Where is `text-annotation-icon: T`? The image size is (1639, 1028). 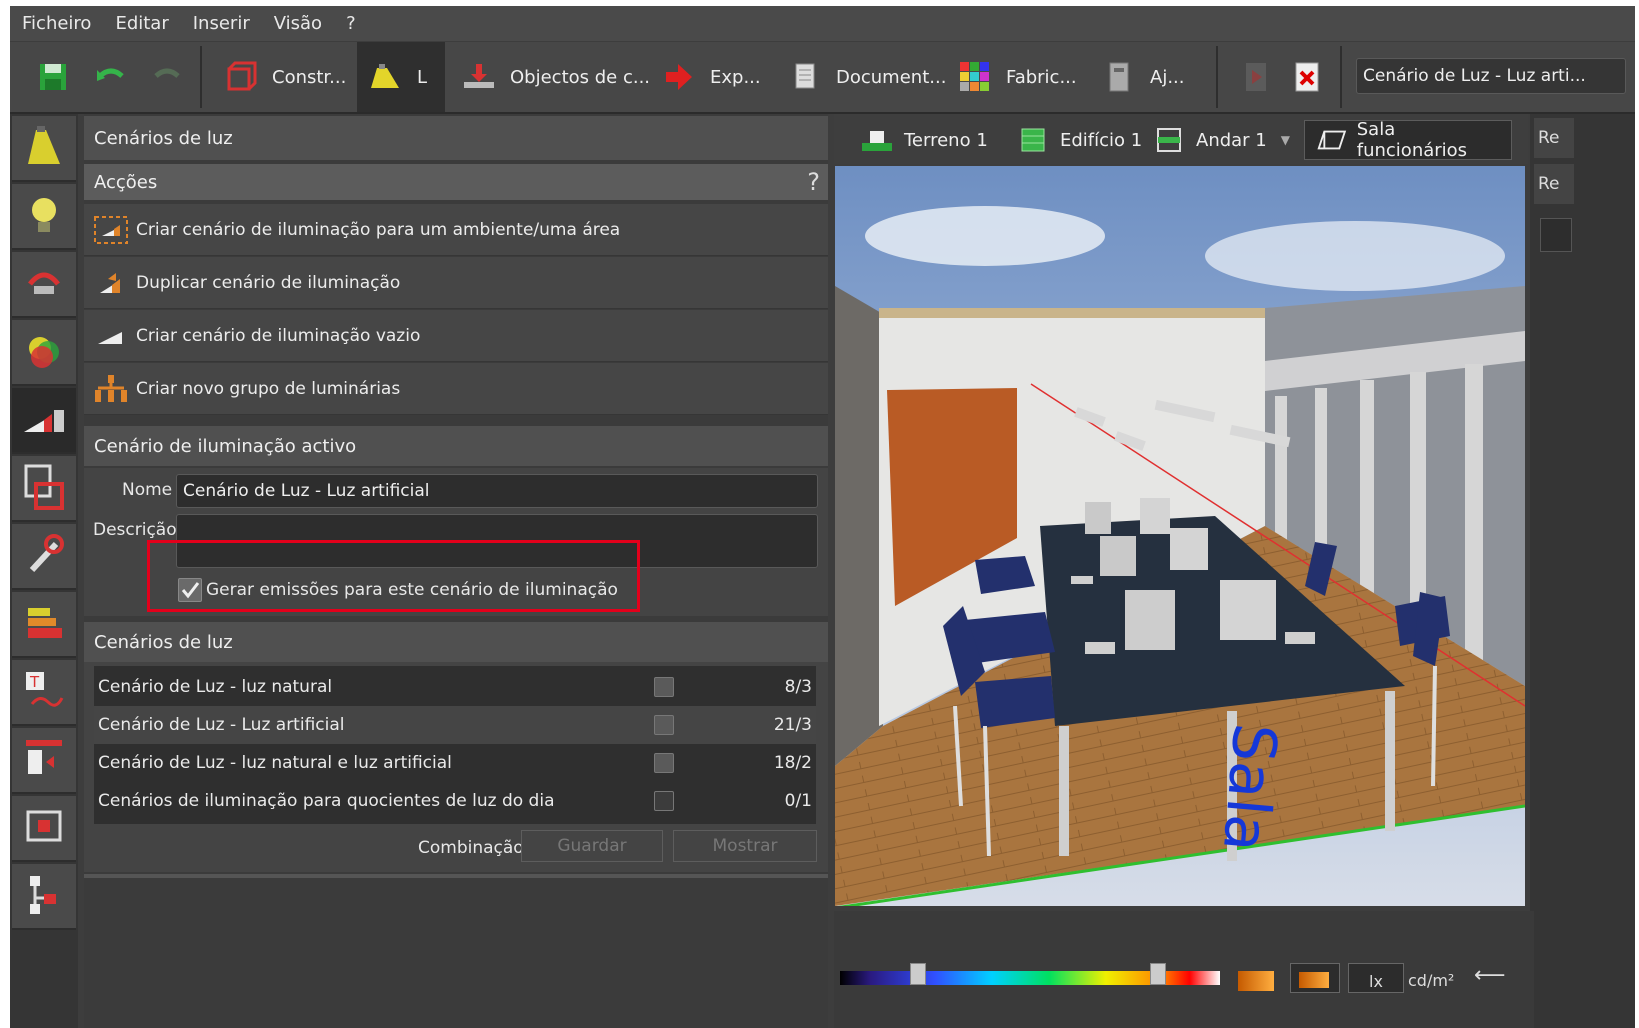
text-annotation-icon: T is located at coordinates (45, 689).